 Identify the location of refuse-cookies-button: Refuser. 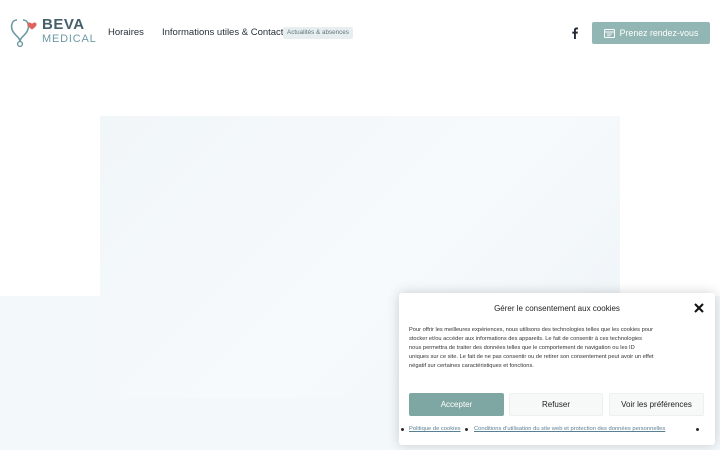
(556, 404).